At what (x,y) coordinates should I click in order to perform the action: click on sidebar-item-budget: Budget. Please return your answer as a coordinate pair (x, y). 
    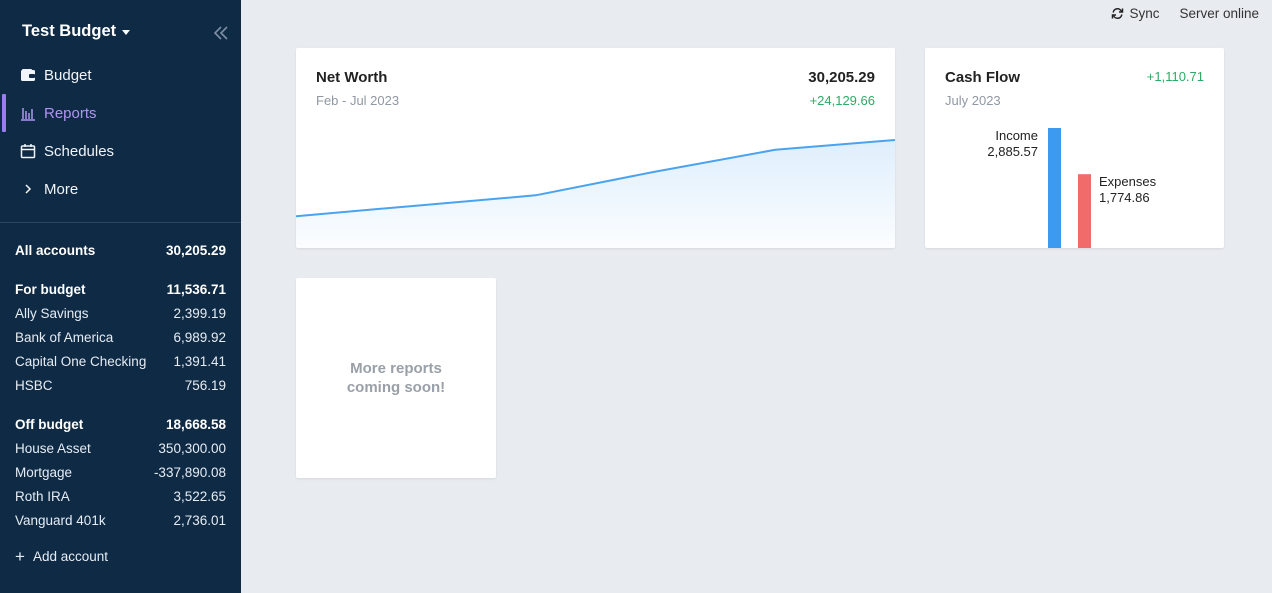
    Looking at the image, I should click on (120, 75).